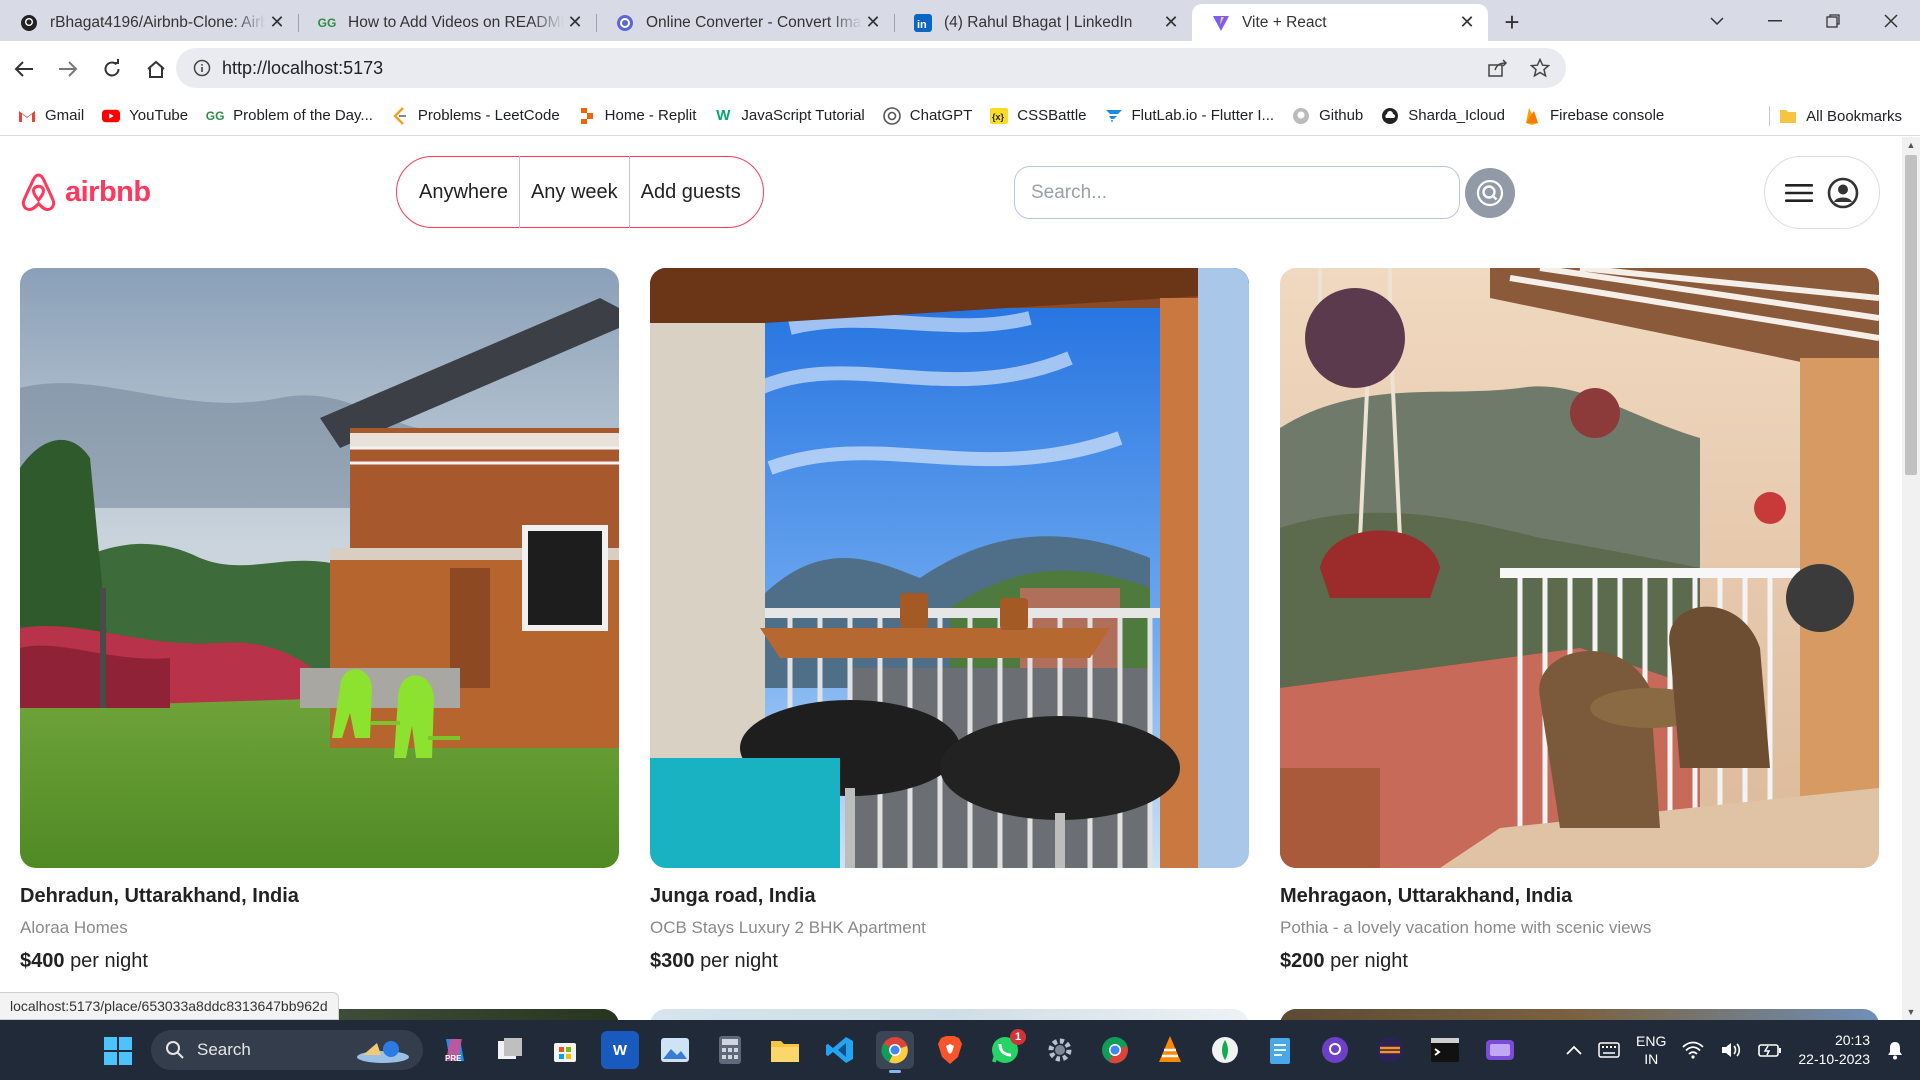 This screenshot has height=1080, width=1920. I want to click on windows-start-icon, so click(118, 1051).